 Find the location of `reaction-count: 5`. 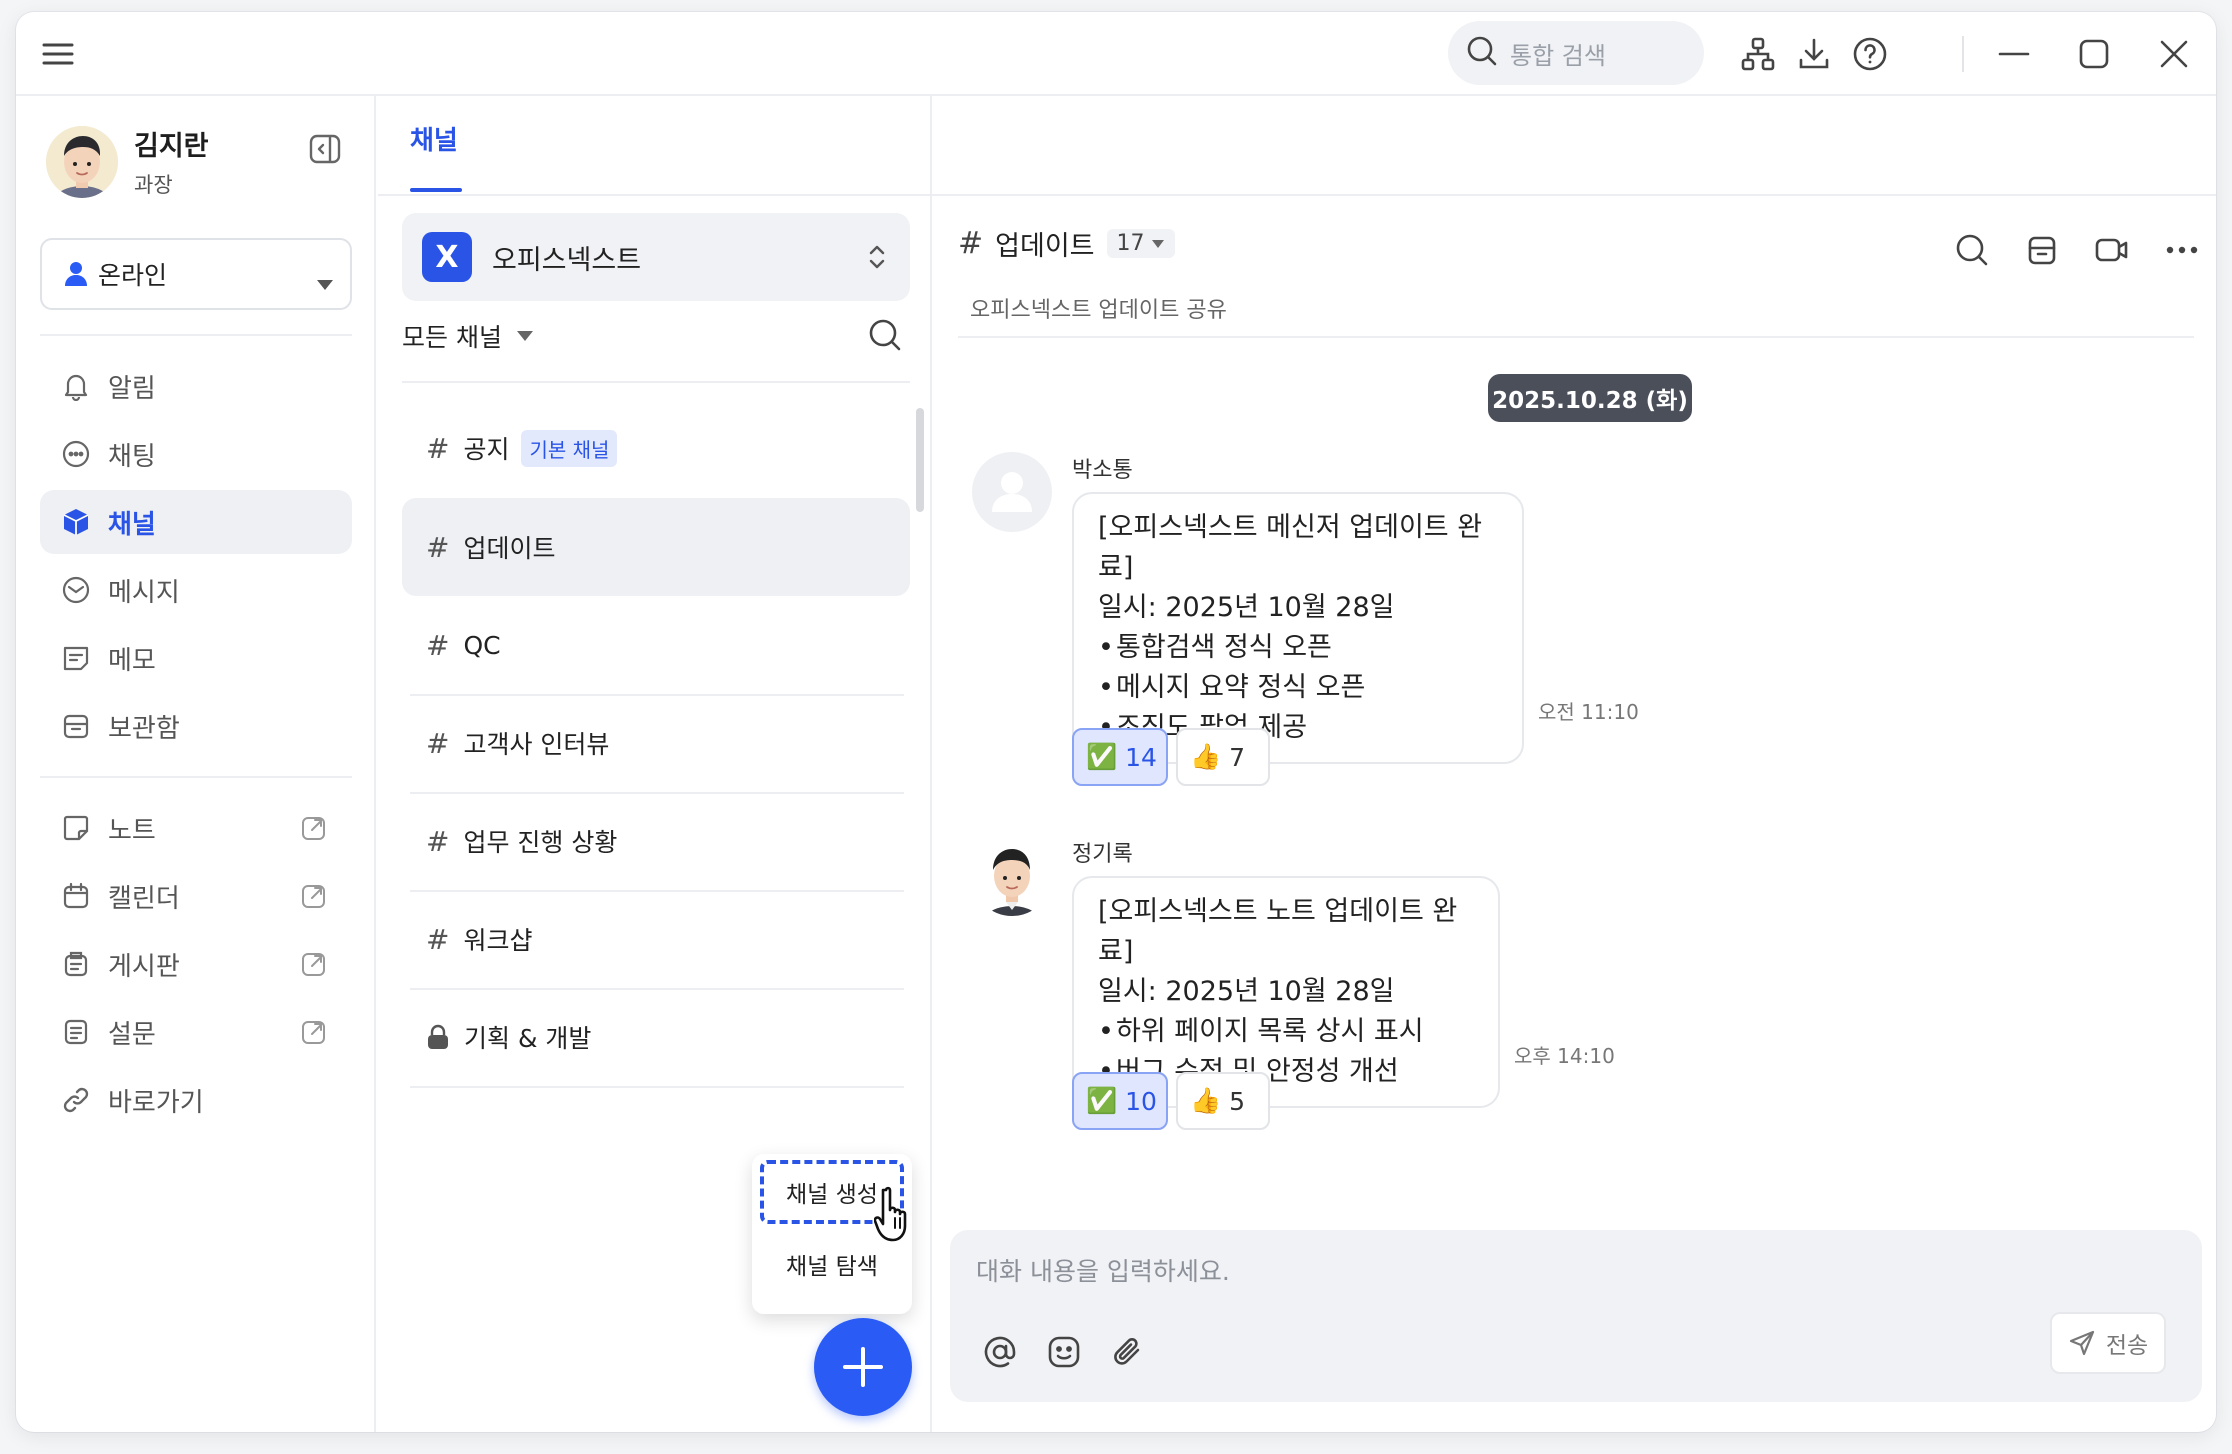

reaction-count: 5 is located at coordinates (1237, 1101).